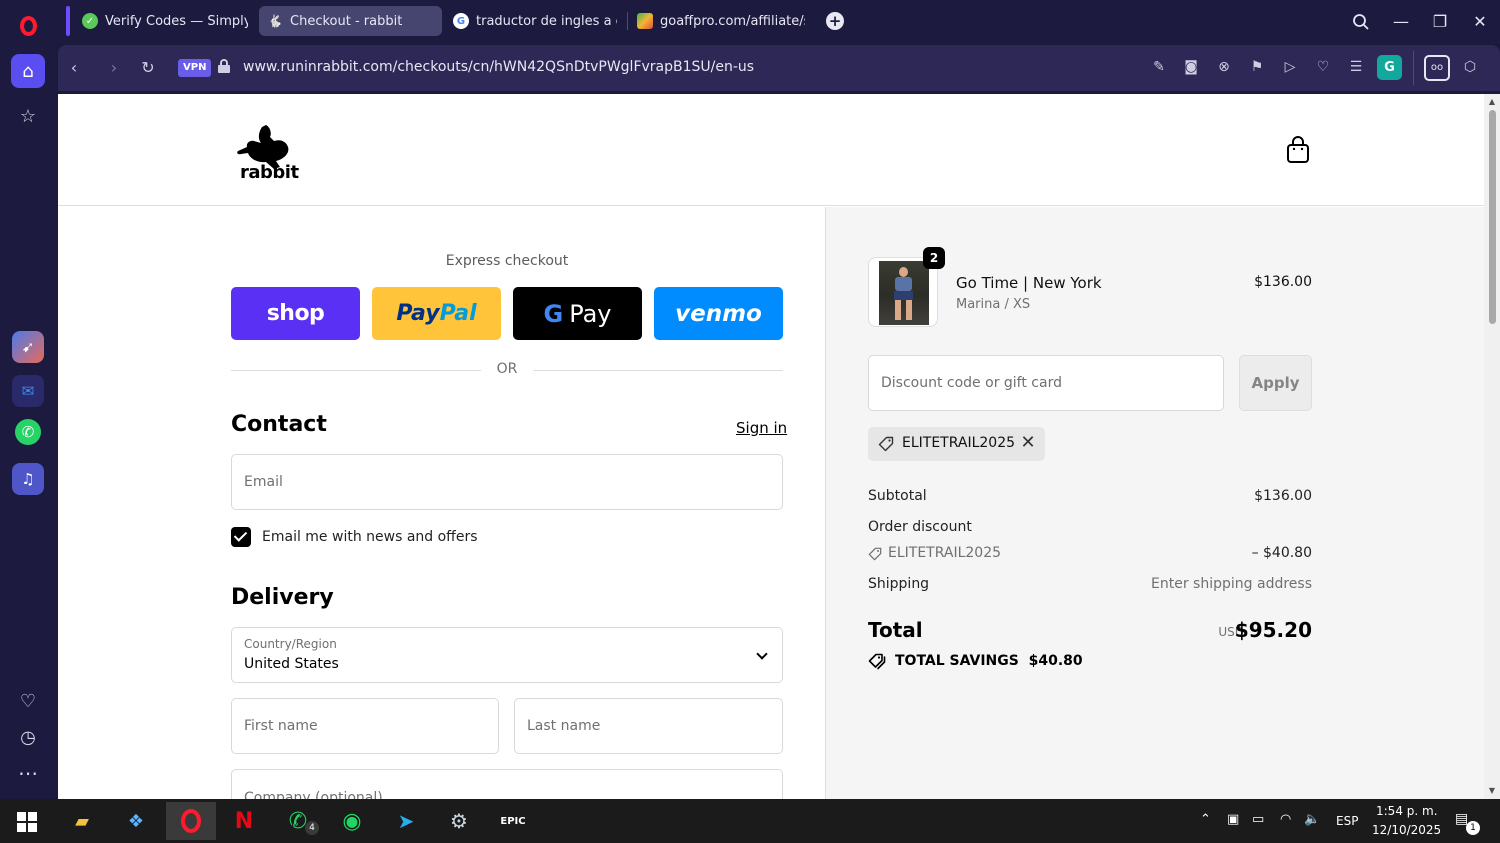 The image size is (1500, 843). Describe the element at coordinates (1159, 67) in the screenshot. I see `edit-icon: ✎` at that location.